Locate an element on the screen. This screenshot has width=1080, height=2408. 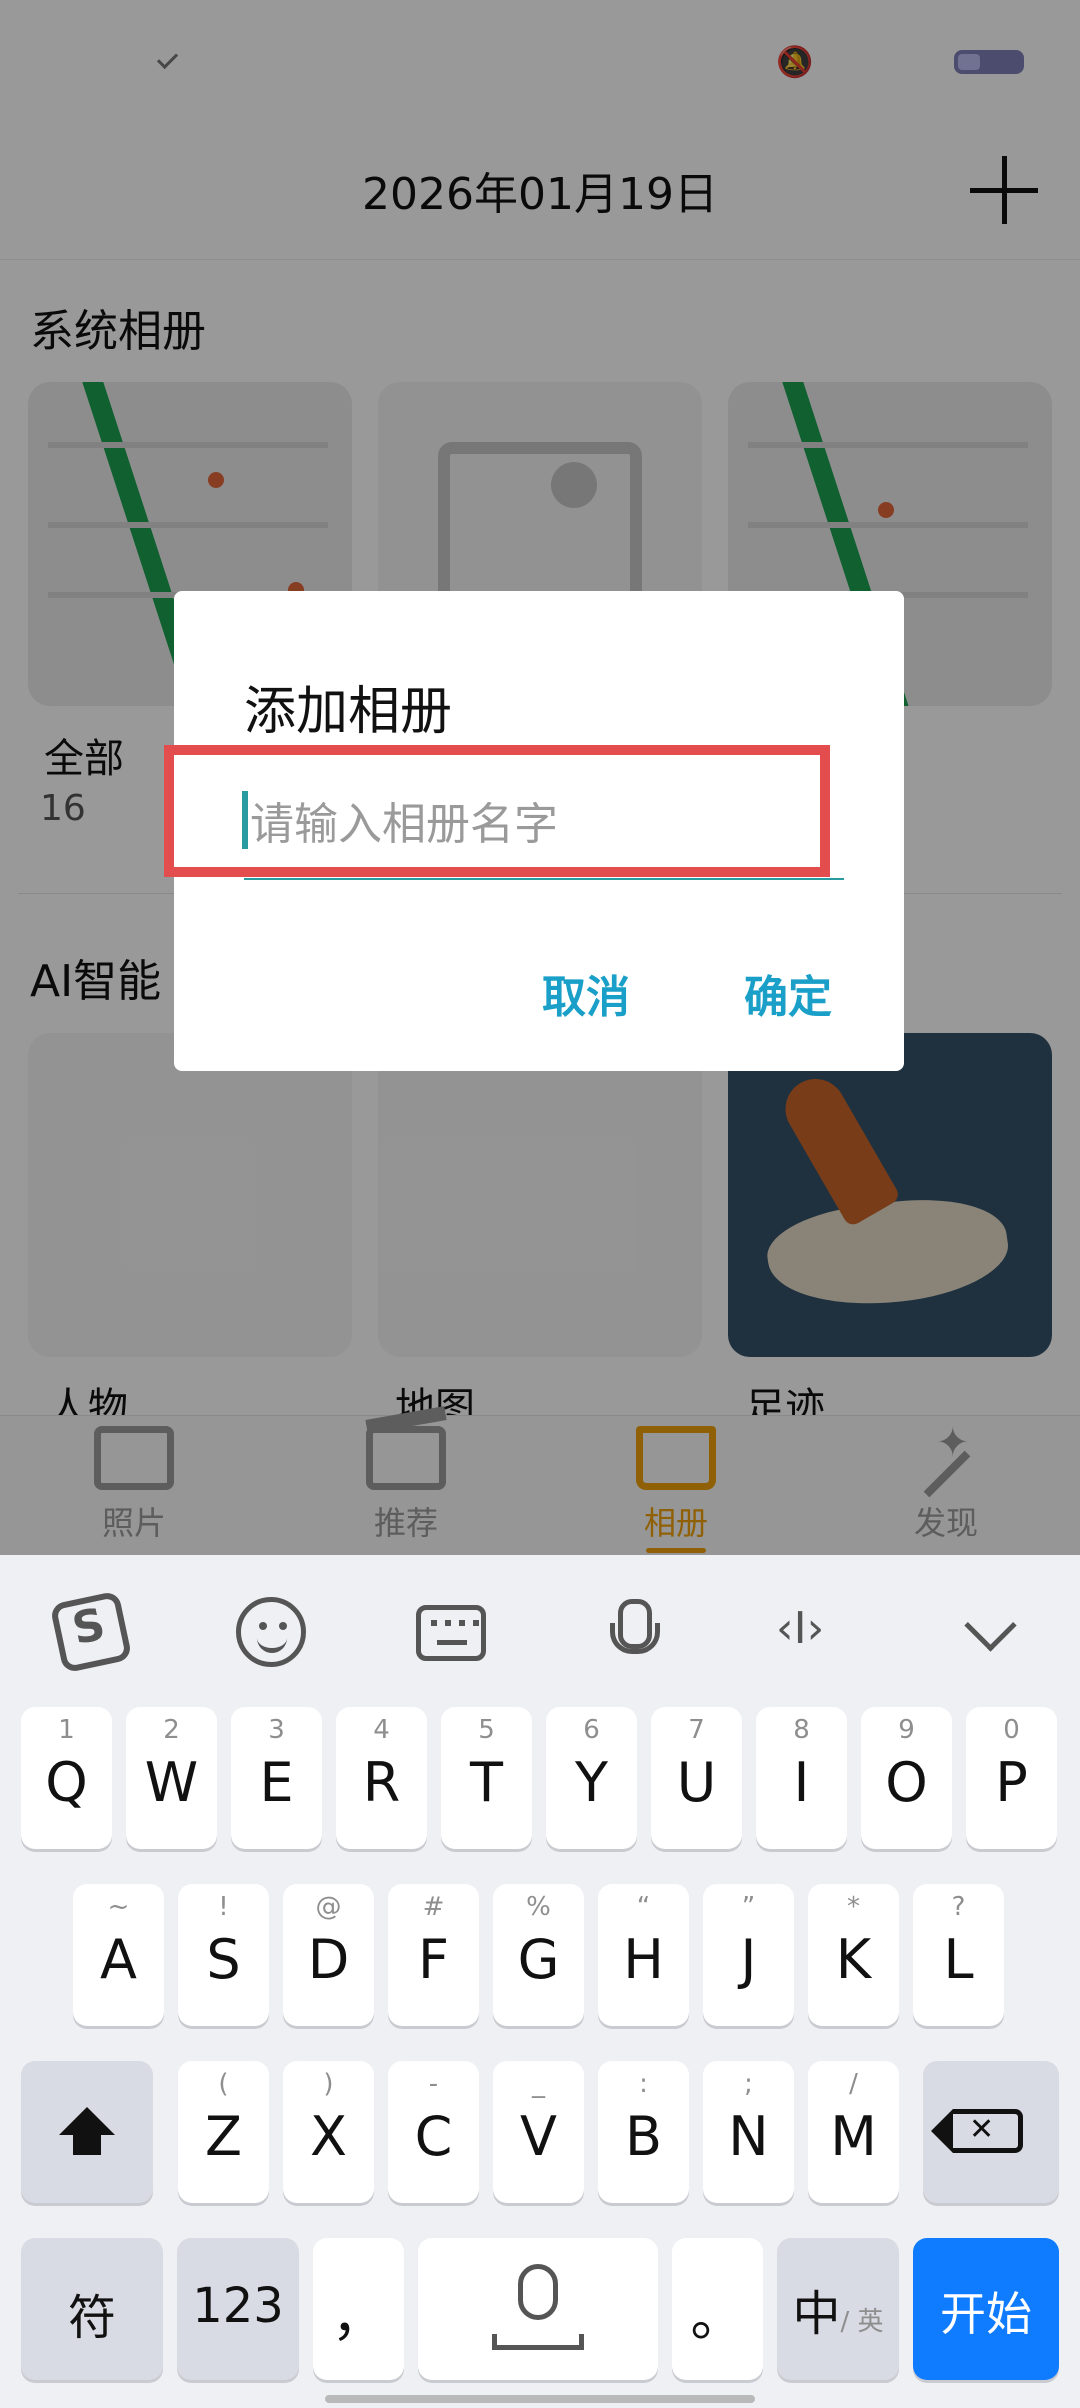
dialog-title: 添加相册 is located at coordinates (348, 712).